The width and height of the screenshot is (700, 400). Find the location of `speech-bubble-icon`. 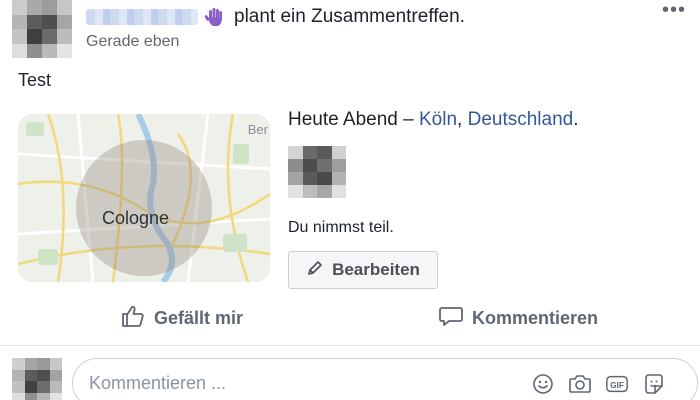

speech-bubble-icon is located at coordinates (451, 318).